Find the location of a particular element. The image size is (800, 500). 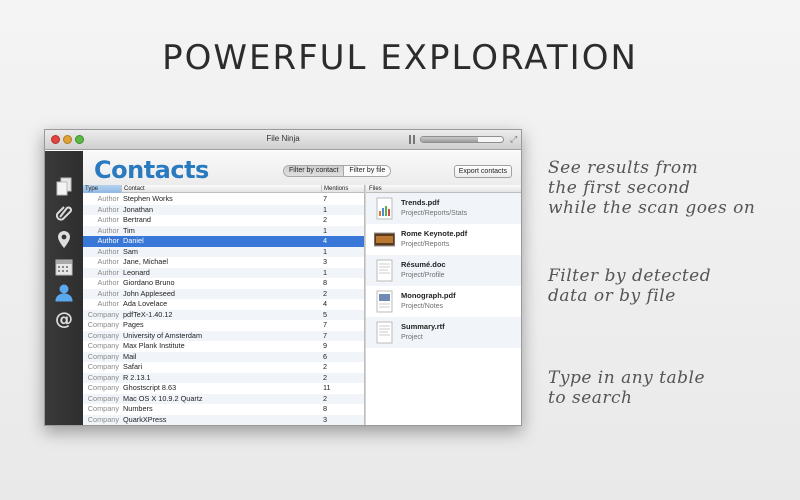

cell-contact: Ada Lovelace is located at coordinates (145, 303).